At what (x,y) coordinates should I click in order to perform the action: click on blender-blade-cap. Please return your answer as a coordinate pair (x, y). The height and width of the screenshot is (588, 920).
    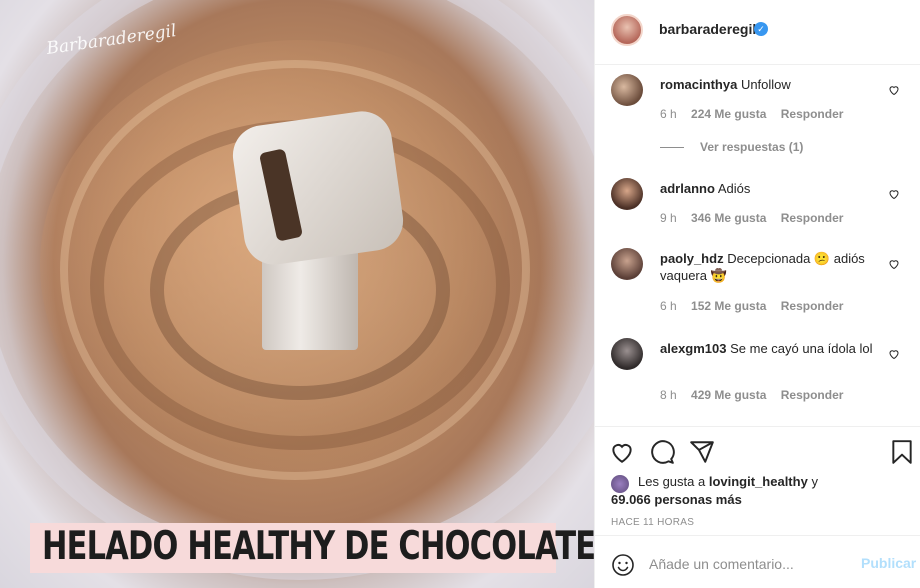
    Looking at the image, I should click on (318, 188).